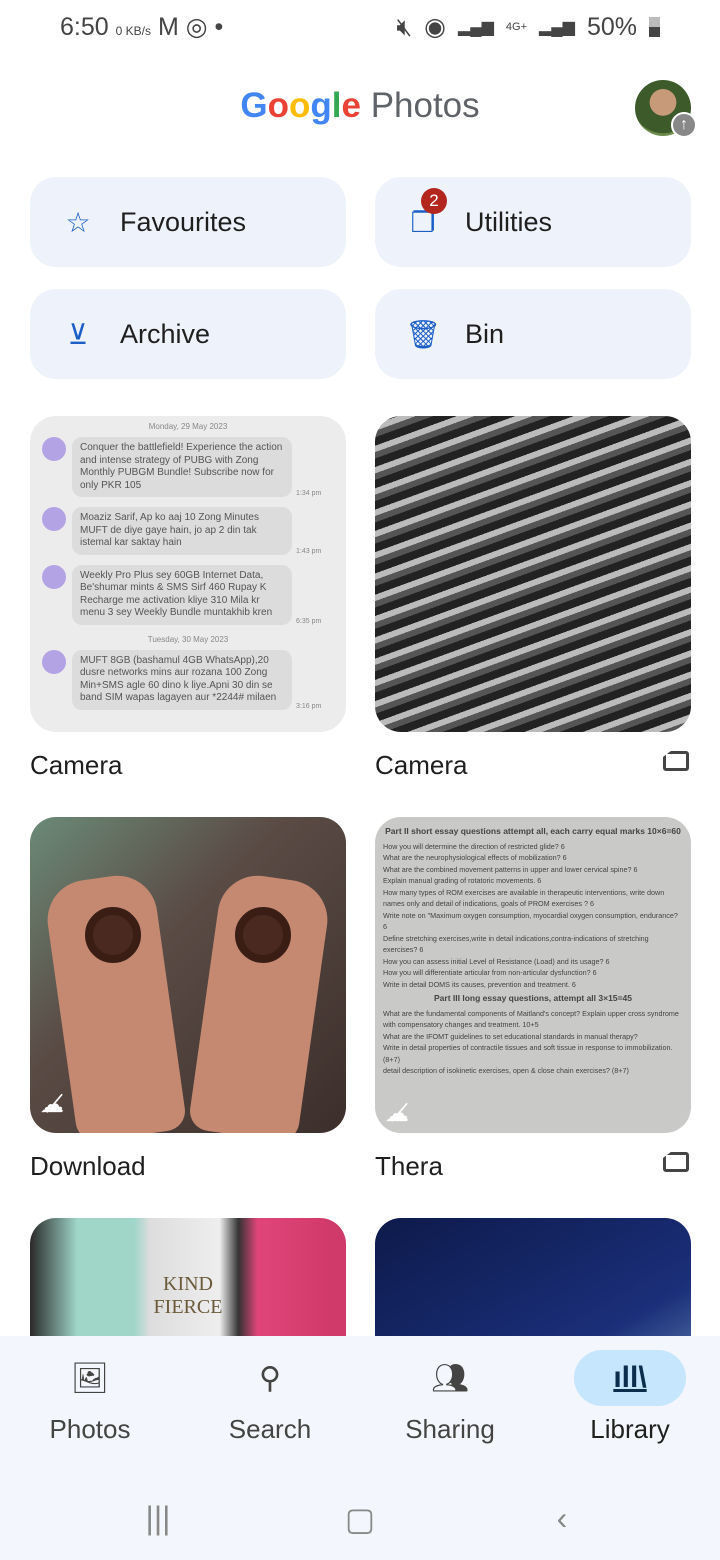 The width and height of the screenshot is (720, 1560). What do you see at coordinates (78, 334) in the screenshot?
I see `archive-icon: ⊻` at bounding box center [78, 334].